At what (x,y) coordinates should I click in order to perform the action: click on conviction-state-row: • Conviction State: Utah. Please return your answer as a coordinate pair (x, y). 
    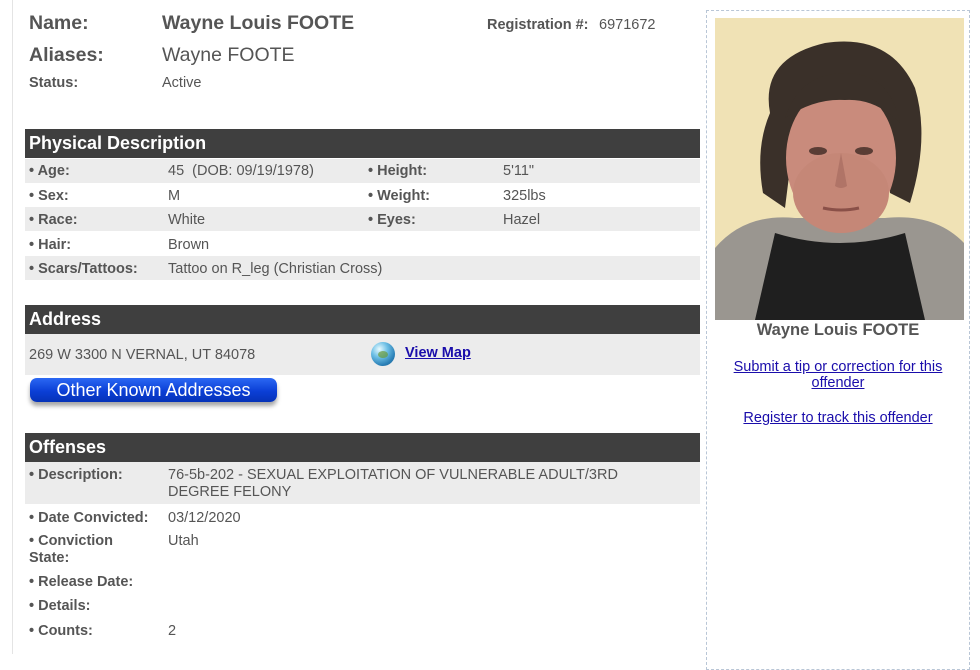
    Looking at the image, I should click on (362, 550).